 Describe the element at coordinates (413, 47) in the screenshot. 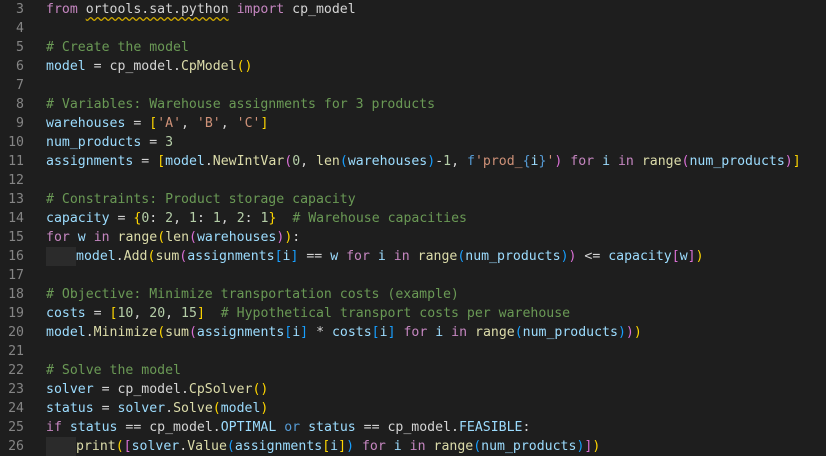

I see `code-line: 5 # Create the model` at that location.